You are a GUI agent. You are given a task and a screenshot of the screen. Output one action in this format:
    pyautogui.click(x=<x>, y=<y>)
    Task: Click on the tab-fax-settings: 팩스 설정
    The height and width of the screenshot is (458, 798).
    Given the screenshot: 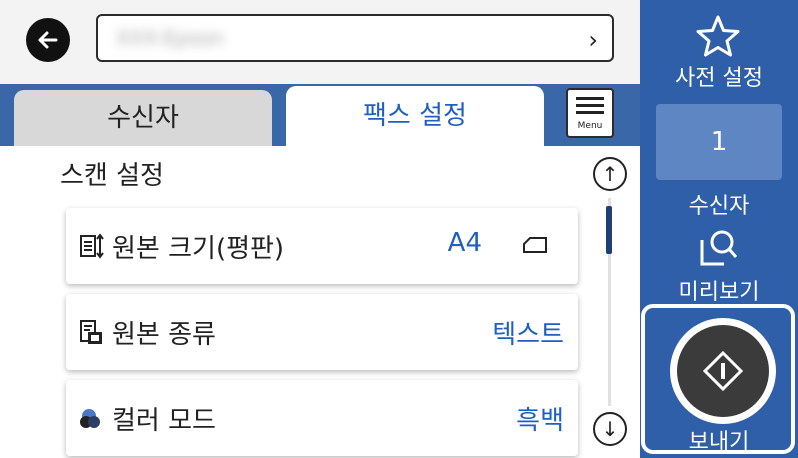 What is the action you would take?
    pyautogui.click(x=415, y=116)
    